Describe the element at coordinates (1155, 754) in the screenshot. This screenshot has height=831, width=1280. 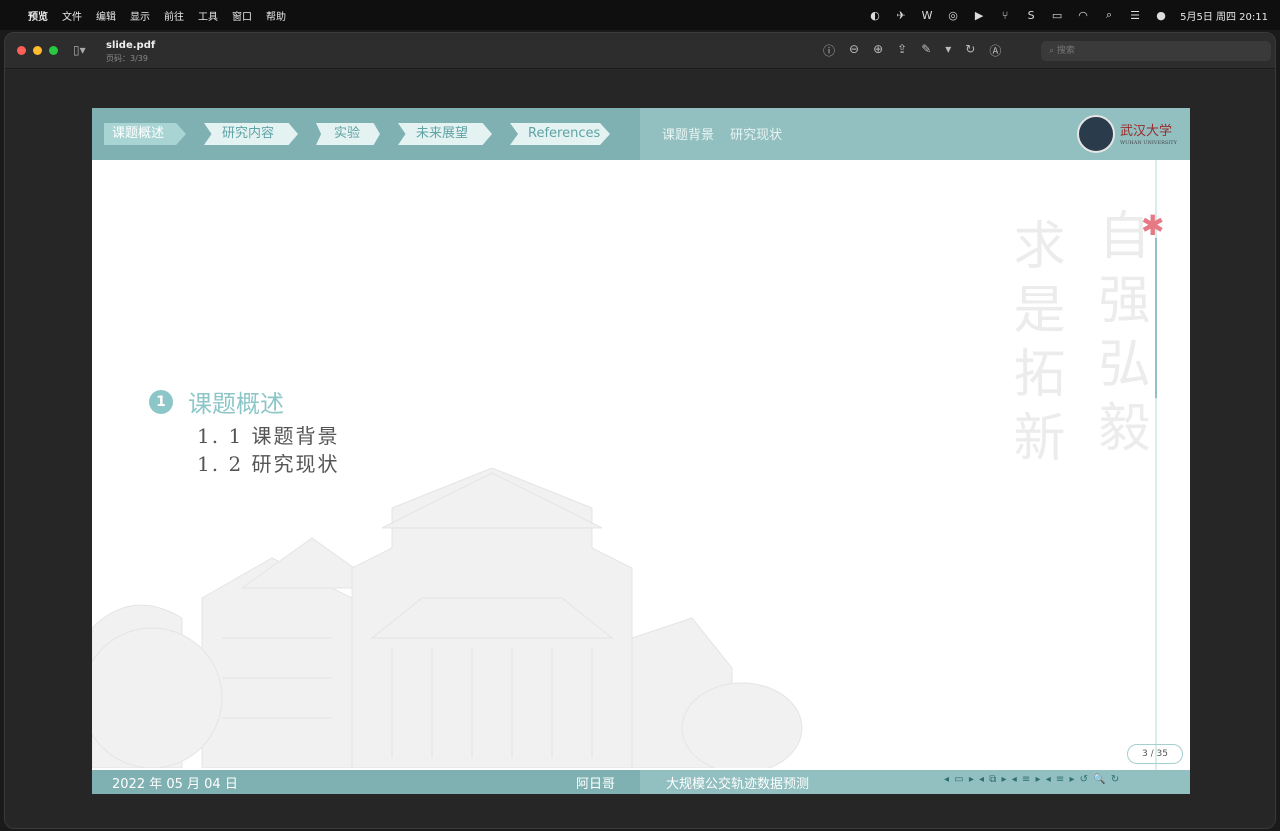
I see `page-number-badge: 3 / 35` at that location.